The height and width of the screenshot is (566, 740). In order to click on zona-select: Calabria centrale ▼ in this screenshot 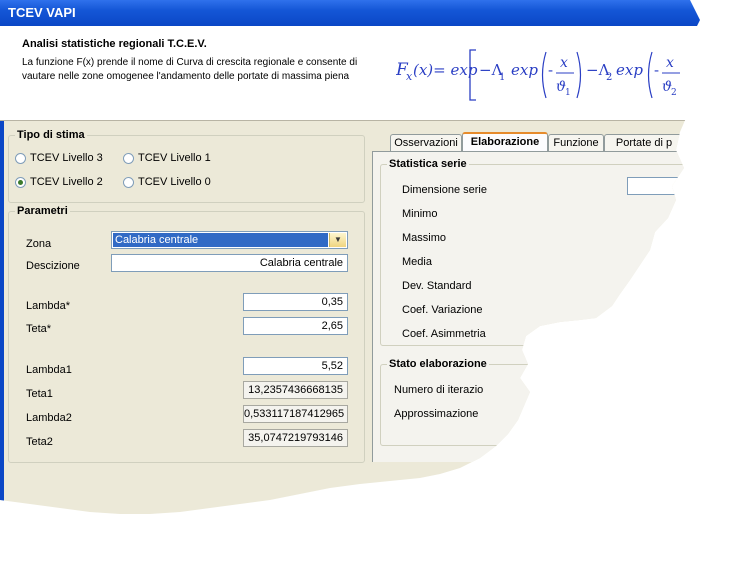, I will do `click(229, 240)`.